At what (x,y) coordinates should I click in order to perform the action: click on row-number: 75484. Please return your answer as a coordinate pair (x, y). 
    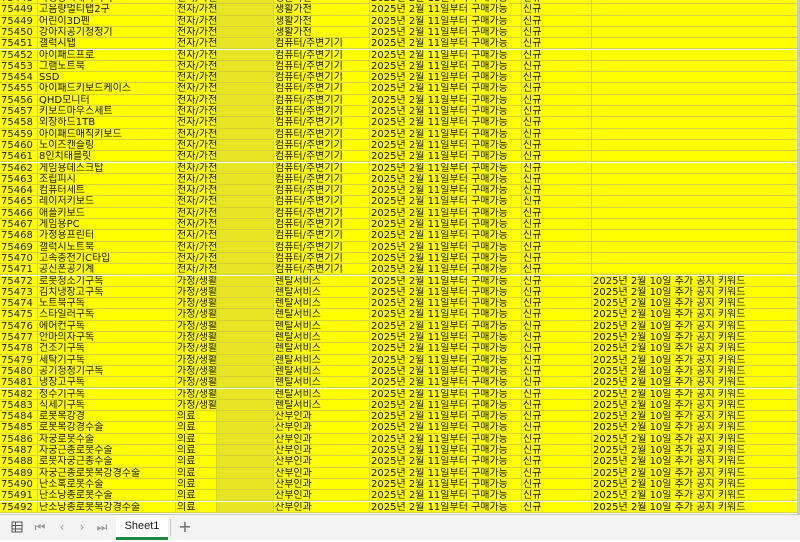
    Looking at the image, I should click on (19, 417).